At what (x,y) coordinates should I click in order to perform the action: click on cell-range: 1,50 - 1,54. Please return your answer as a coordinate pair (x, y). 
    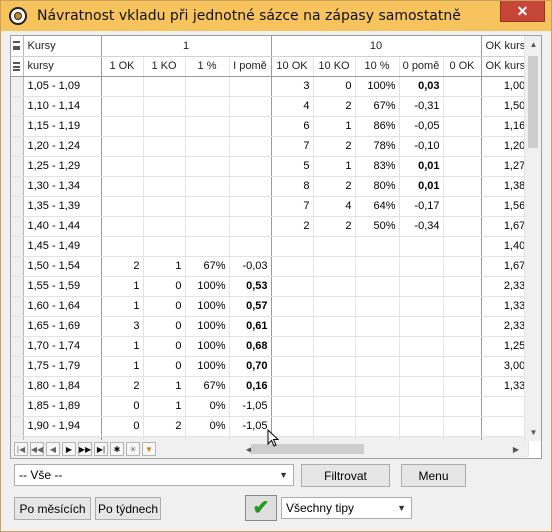
    Looking at the image, I should click on (62, 266).